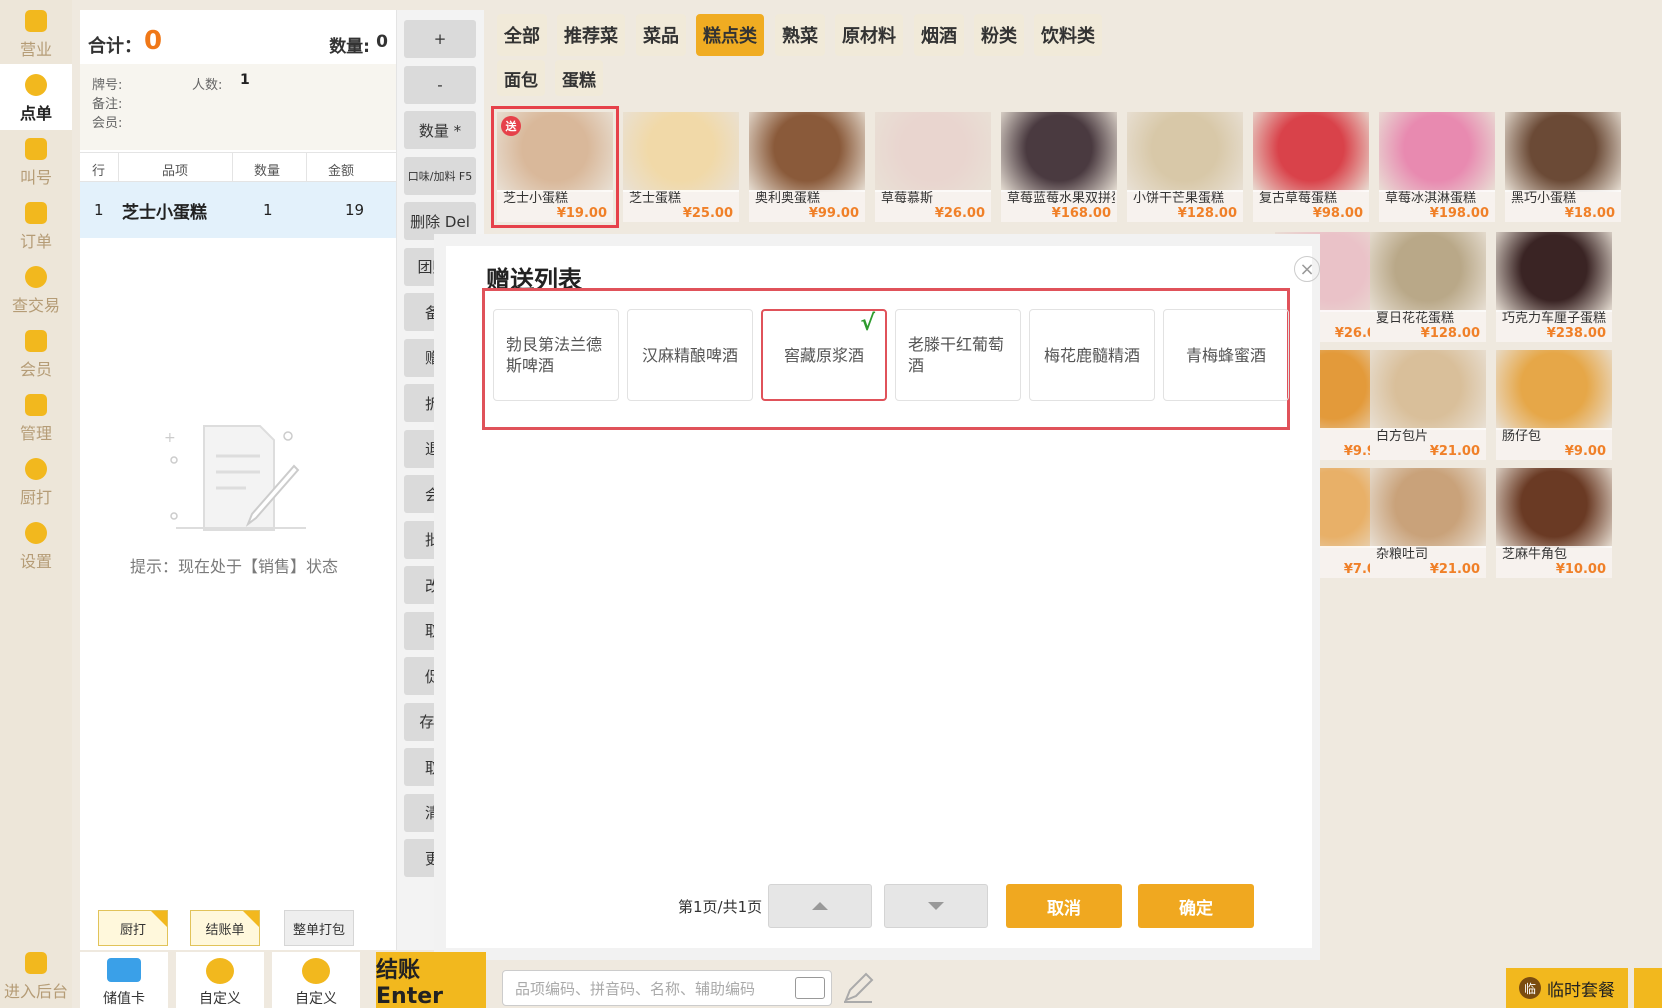  What do you see at coordinates (933, 206) in the screenshot?
I see `product-label: 草莓慕斯 ¥26.00` at bounding box center [933, 206].